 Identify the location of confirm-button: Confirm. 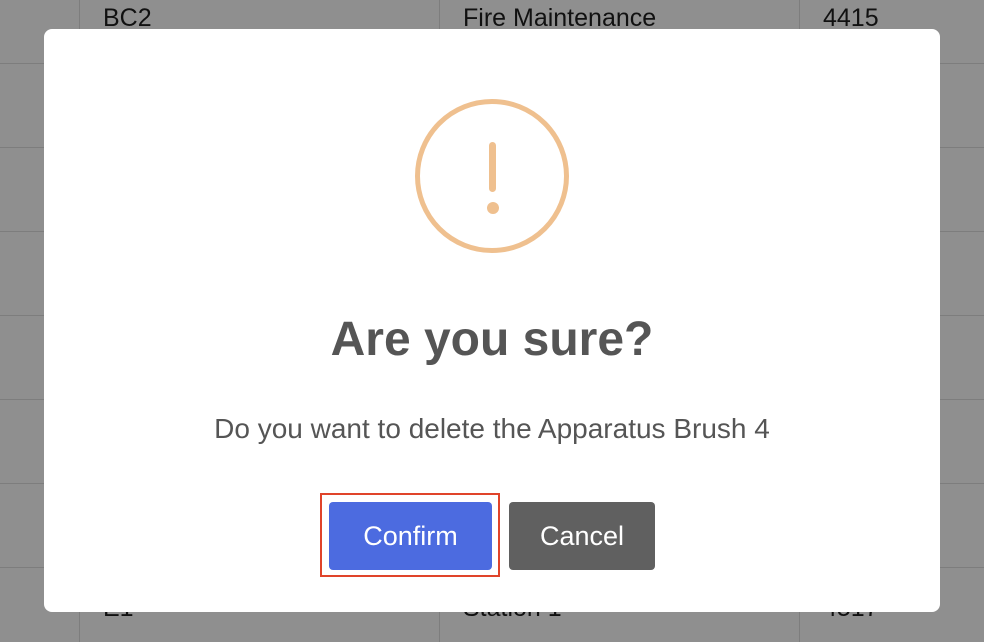
(410, 536).